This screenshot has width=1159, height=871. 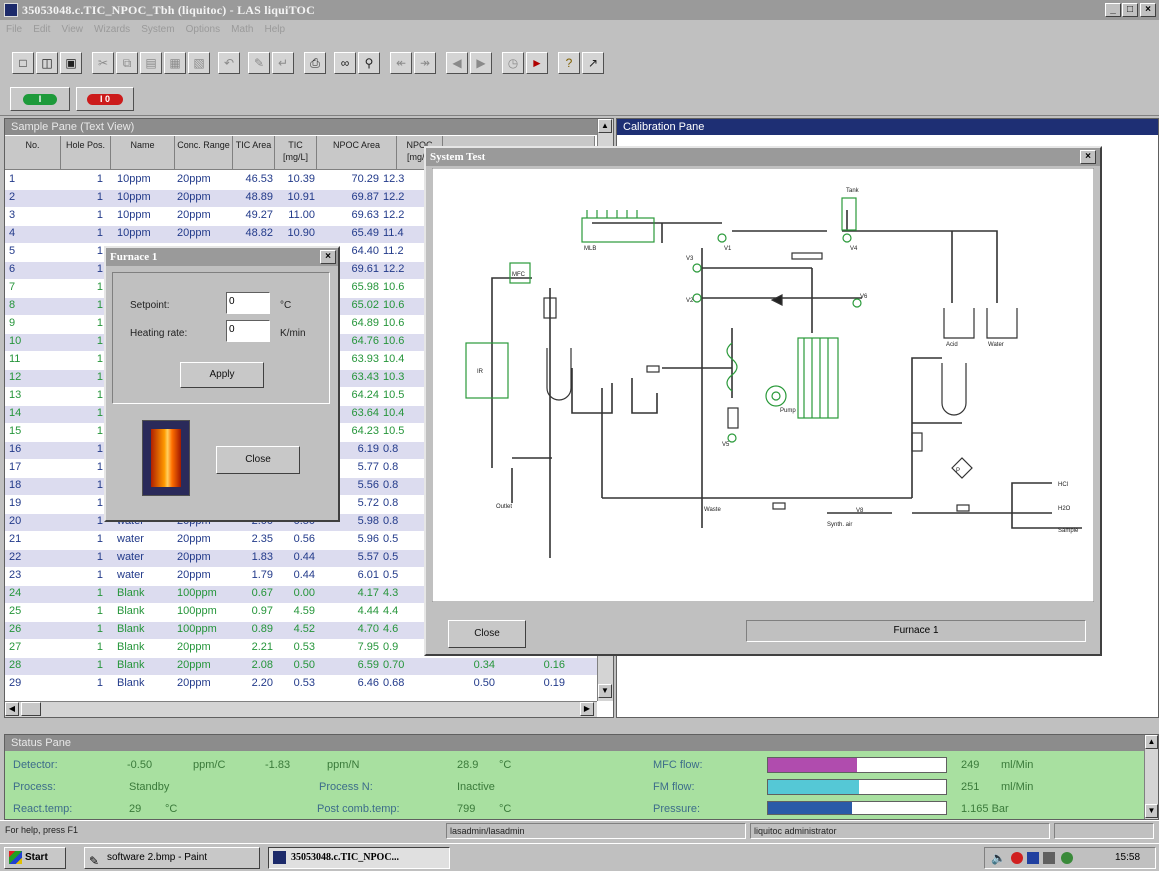 What do you see at coordinates (394, 215) in the screenshot?
I see `cell-npoc: 12.2` at bounding box center [394, 215].